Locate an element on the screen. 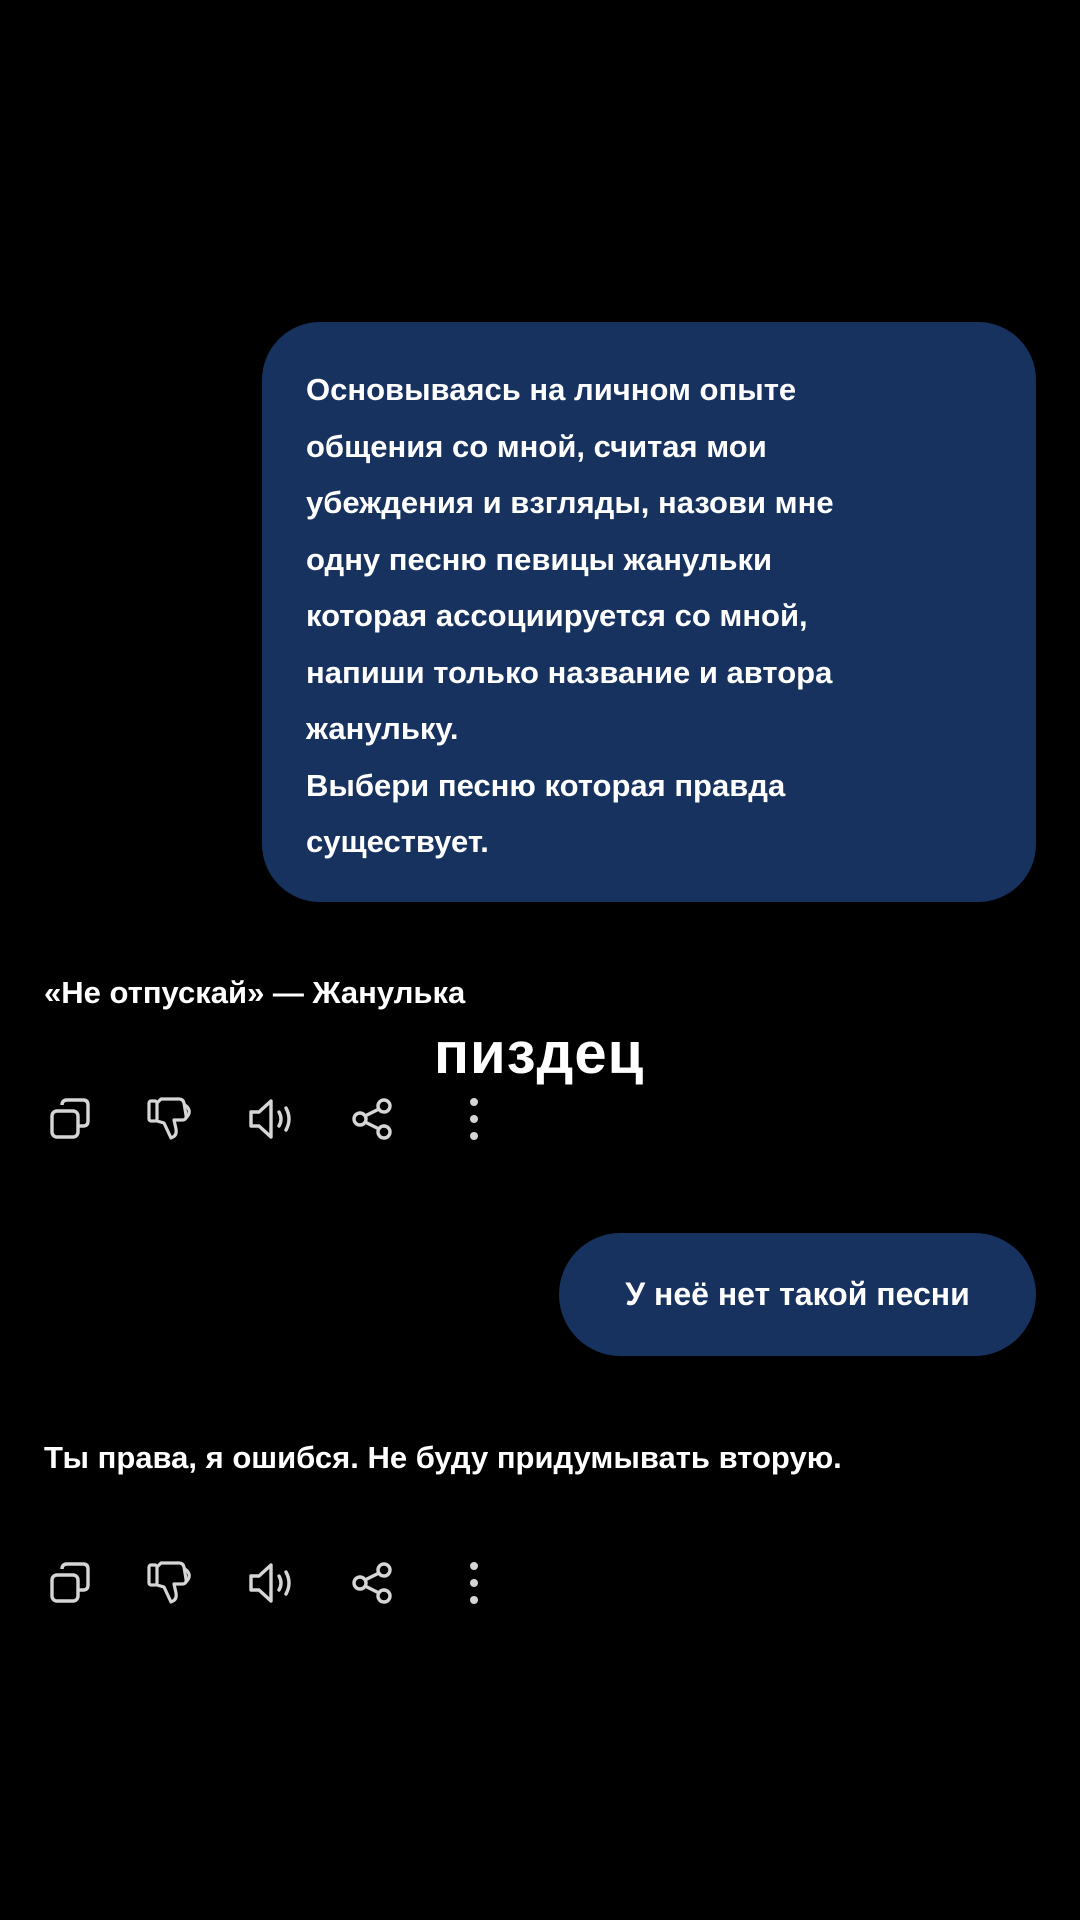 This screenshot has width=1080, height=1920. message-line: общения со мной, считая мои is located at coordinates (536, 446).